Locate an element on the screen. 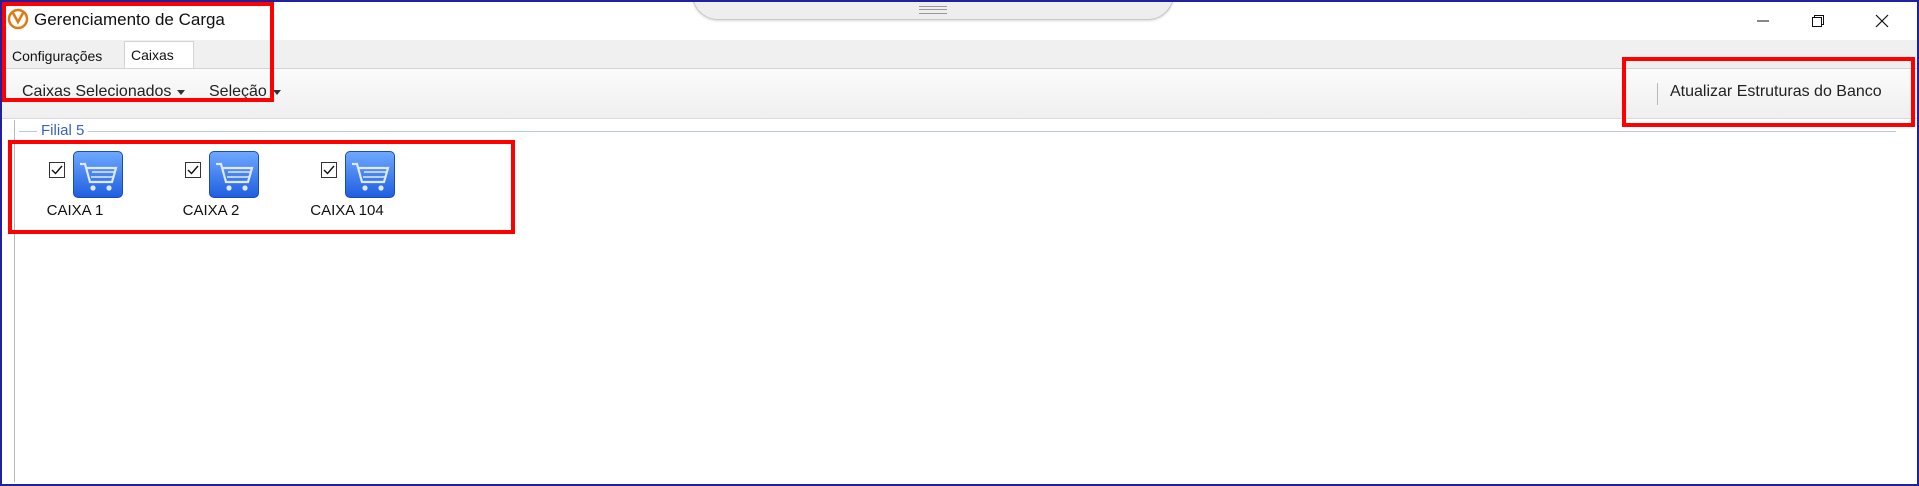  restore-button is located at coordinates (1818, 21).